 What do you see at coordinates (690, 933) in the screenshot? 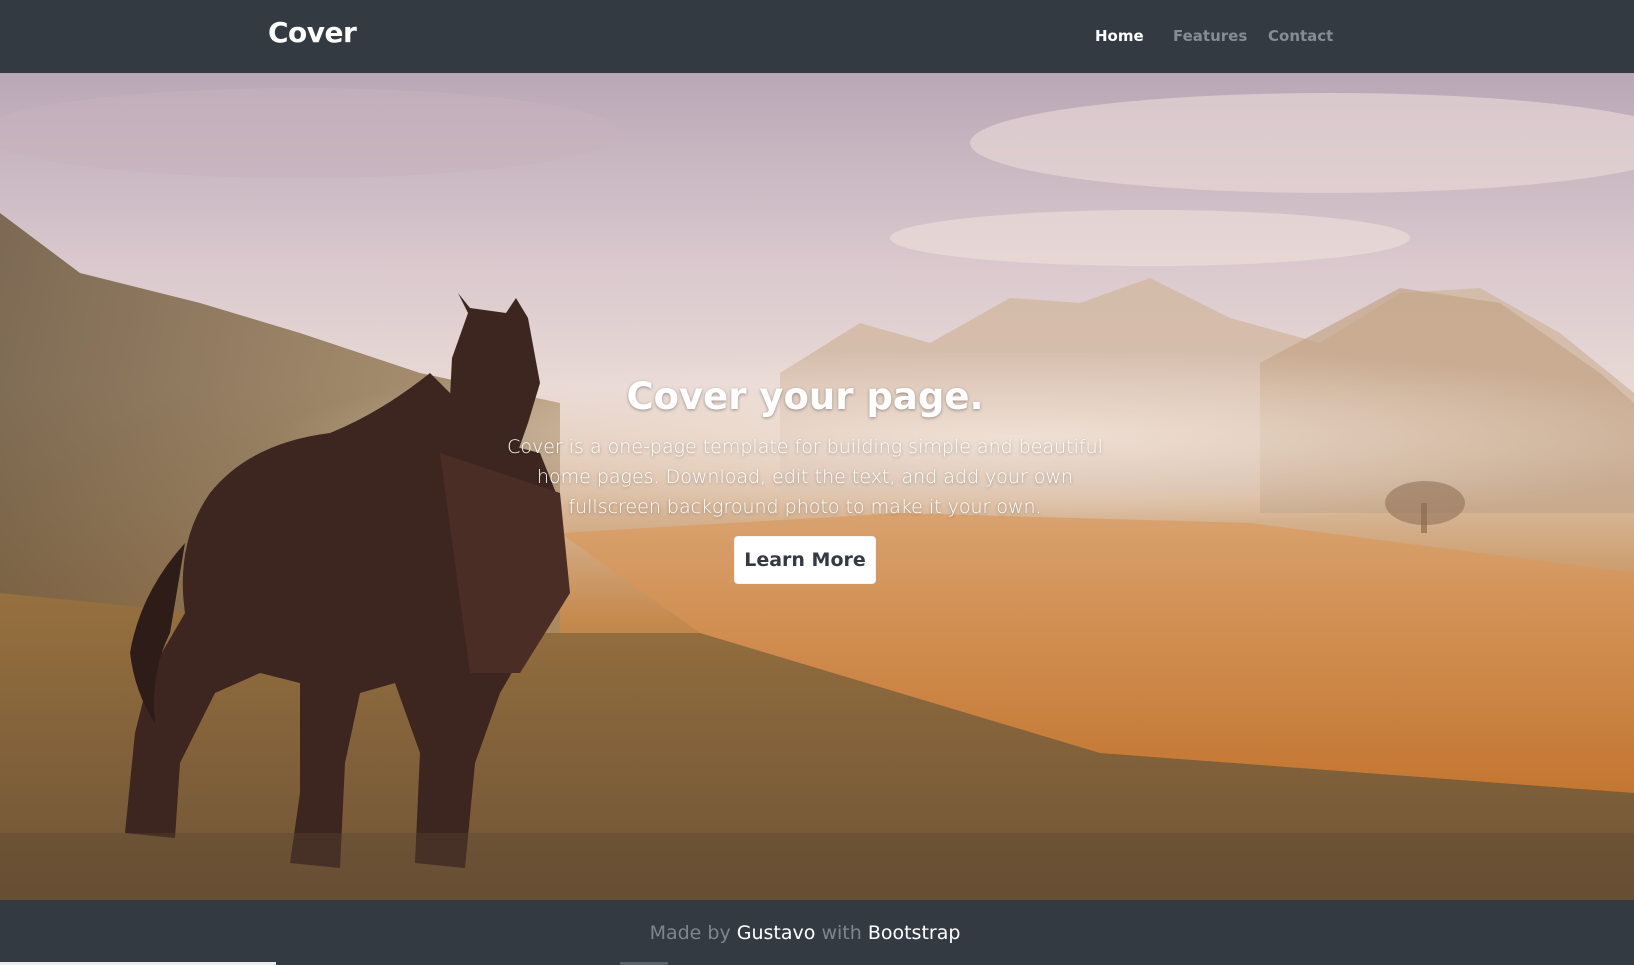
I see `footer-made-by: Made by` at bounding box center [690, 933].